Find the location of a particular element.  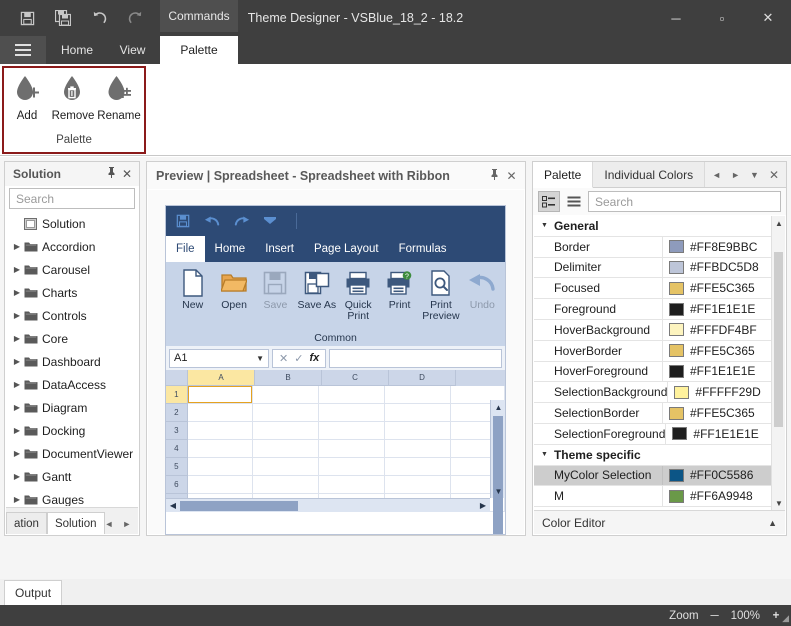

color-editor-section: Color Editor ▲ is located at coordinates (659, 522).